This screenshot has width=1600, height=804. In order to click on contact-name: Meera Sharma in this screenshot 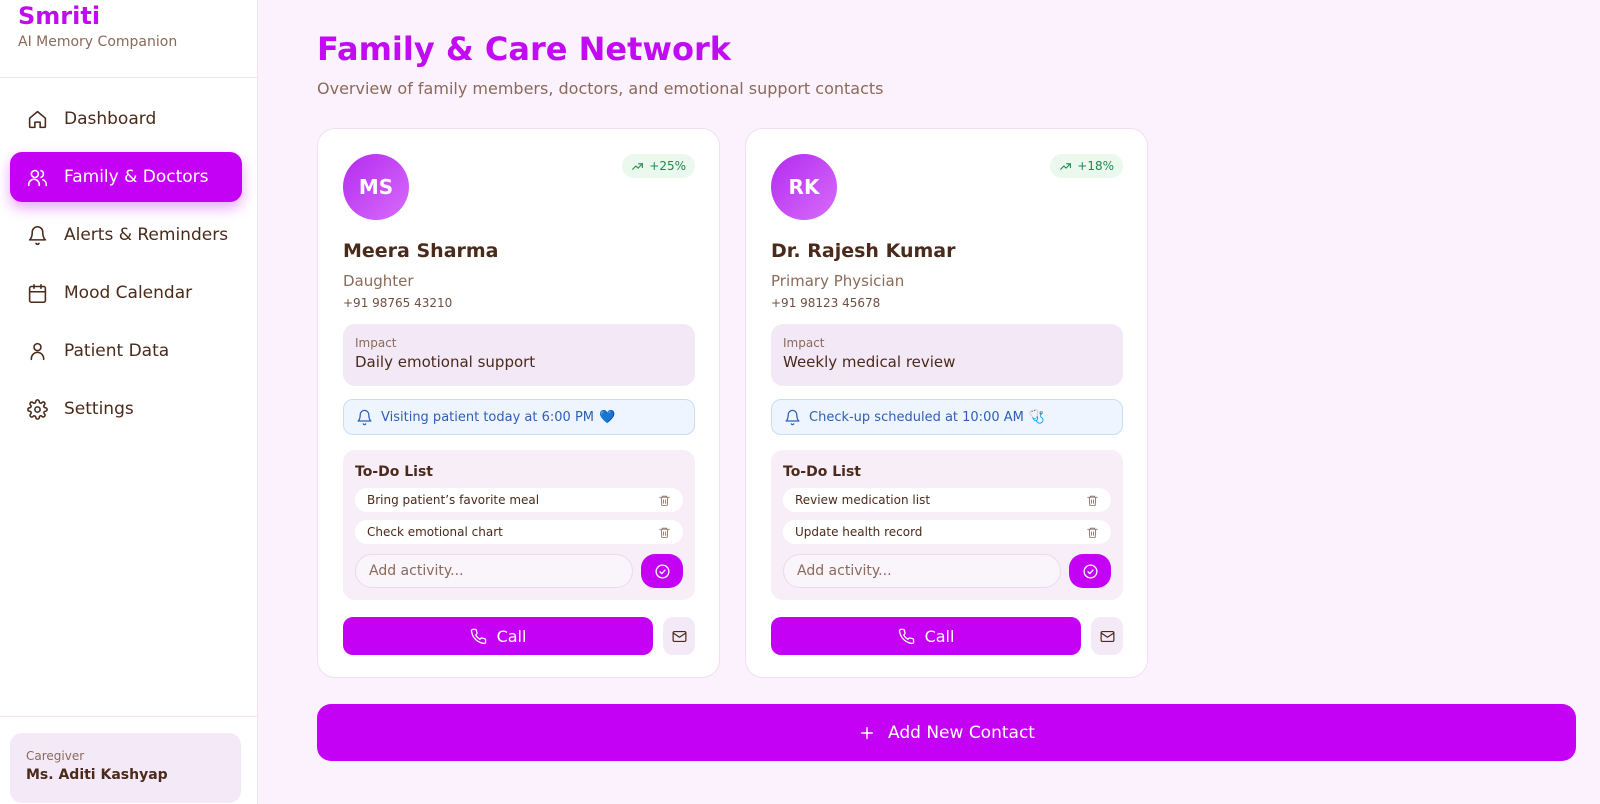, I will do `click(421, 251)`.